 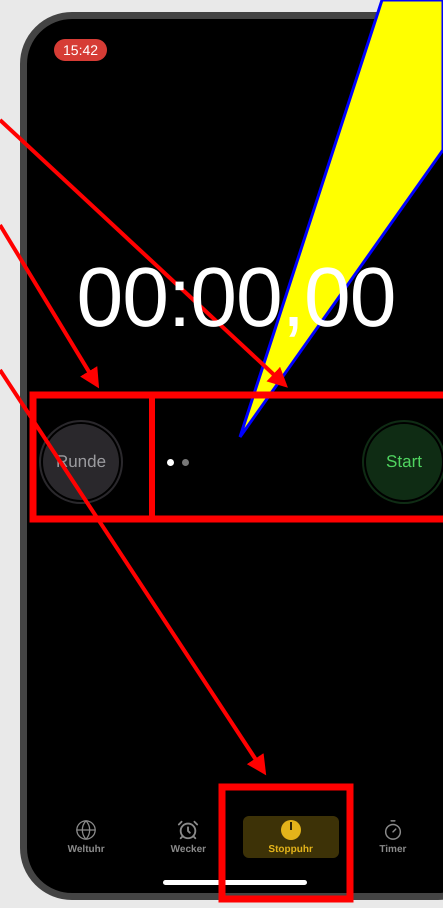 I want to click on start-button: Start, so click(x=404, y=462).